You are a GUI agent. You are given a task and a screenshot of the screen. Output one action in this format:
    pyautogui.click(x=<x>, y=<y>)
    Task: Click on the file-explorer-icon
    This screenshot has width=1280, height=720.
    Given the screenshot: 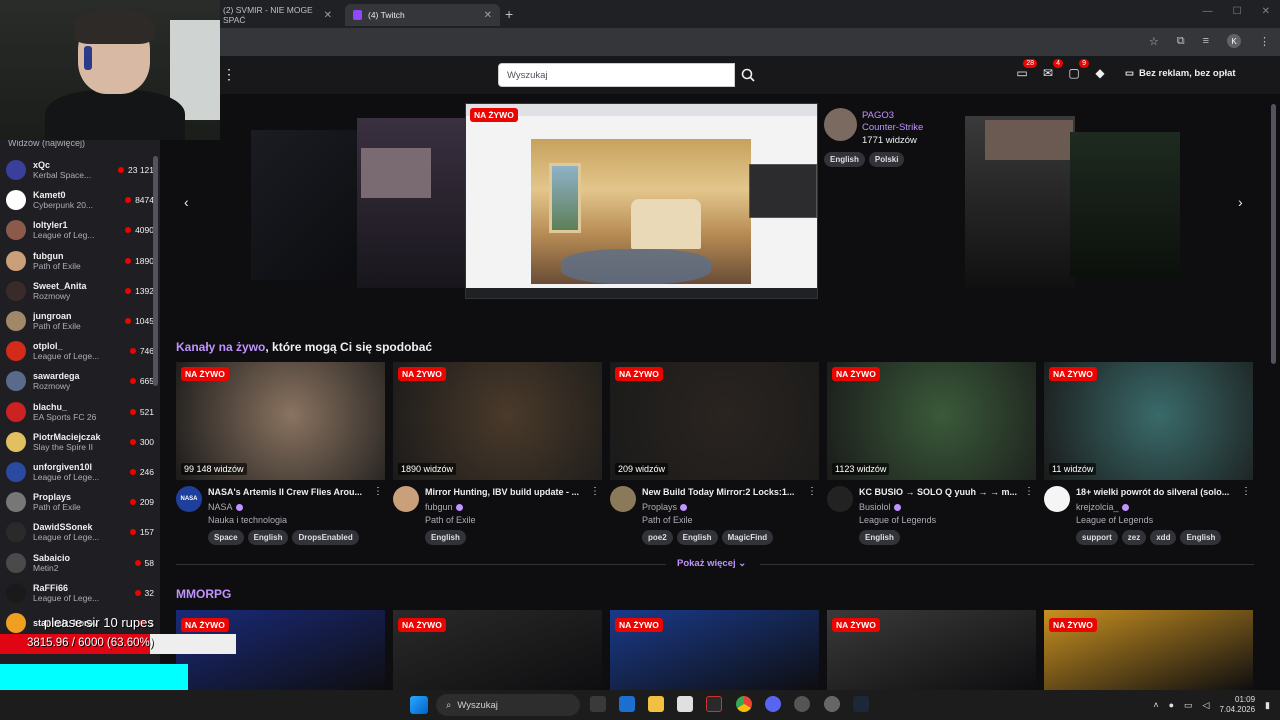 What is the action you would take?
    pyautogui.click(x=656, y=704)
    